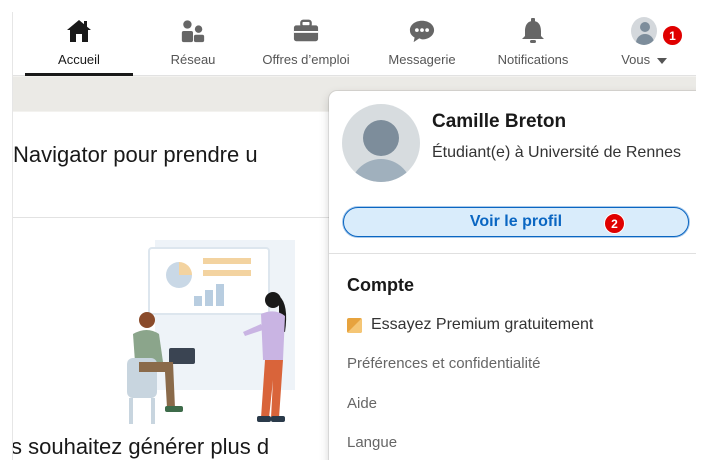 This screenshot has height=460, width=706. Describe the element at coordinates (661, 60) in the screenshot. I see `chevron-down-icon` at that location.